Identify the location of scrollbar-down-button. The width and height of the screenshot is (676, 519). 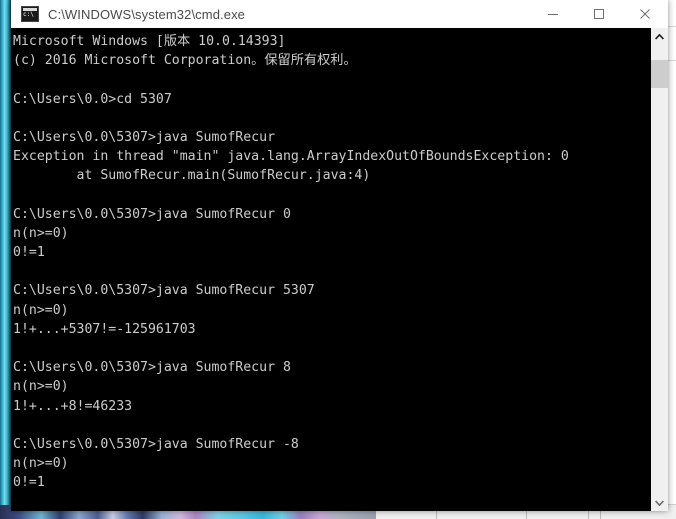
(659, 502).